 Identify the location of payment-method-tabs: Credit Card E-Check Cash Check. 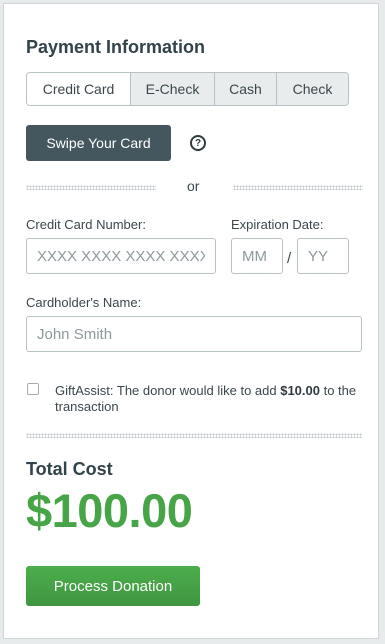
(187, 89).